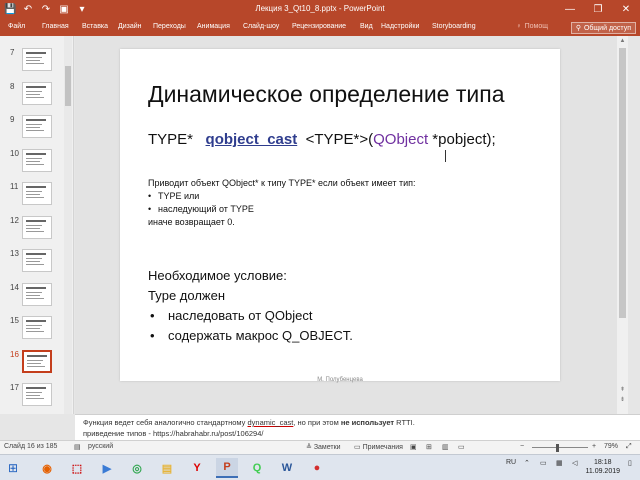 The height and width of the screenshot is (480, 640). What do you see at coordinates (570, 10) in the screenshot?
I see `minimize-icon: —` at bounding box center [570, 10].